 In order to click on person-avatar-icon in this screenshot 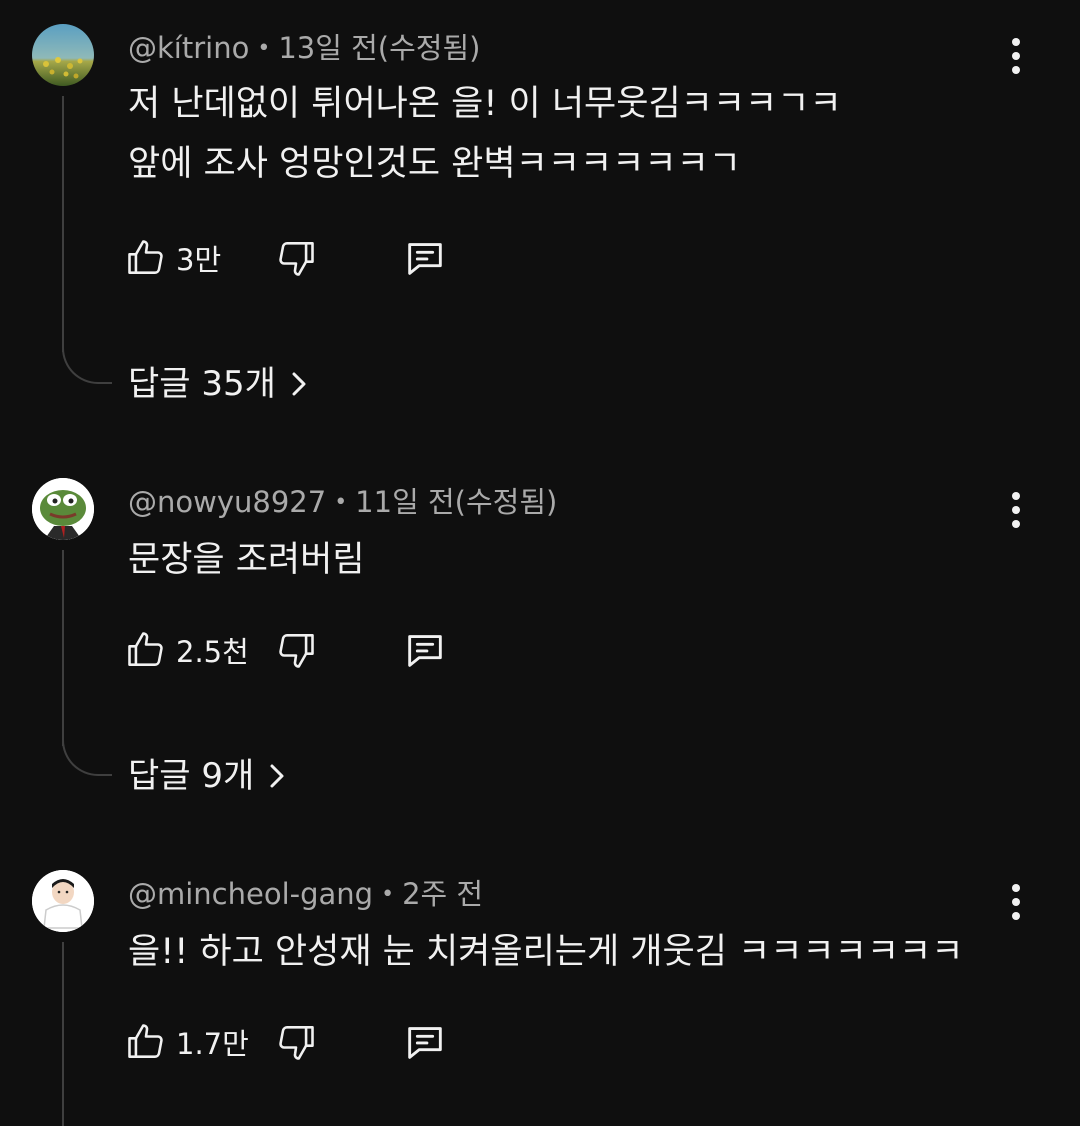, I will do `click(63, 901)`.